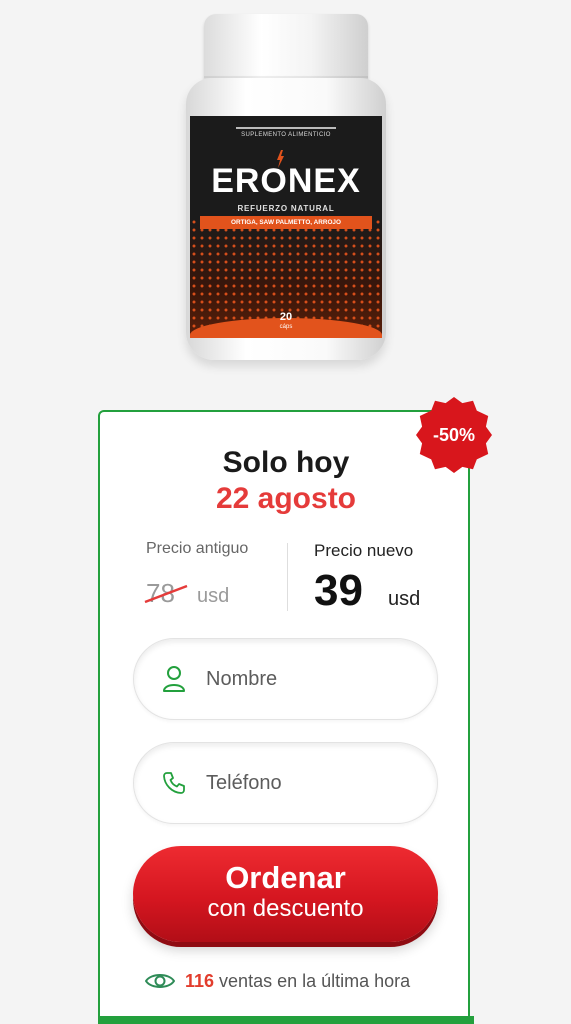 This screenshot has width=571, height=1024. Describe the element at coordinates (160, 981) in the screenshot. I see `eye-icon` at that location.